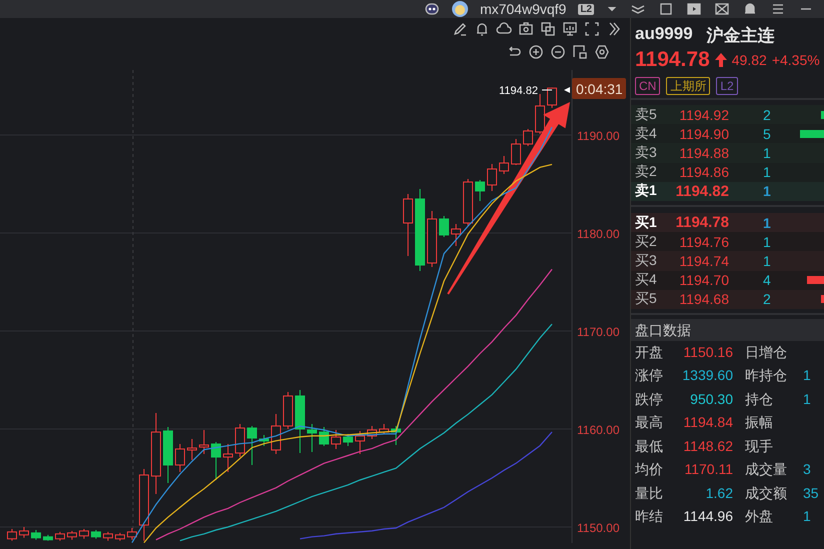  I want to click on countdown-badge: 0:04:31, so click(599, 88).